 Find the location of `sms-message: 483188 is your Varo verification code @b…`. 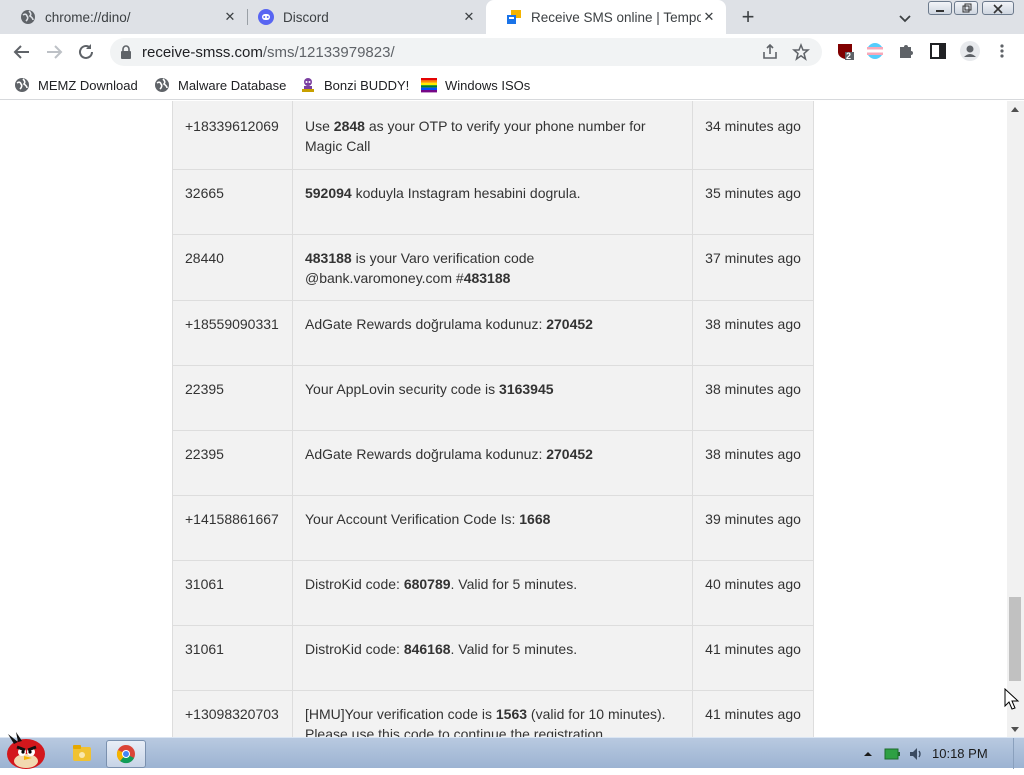

sms-message: 483188 is your Varo verification code @b… is located at coordinates (492, 267).